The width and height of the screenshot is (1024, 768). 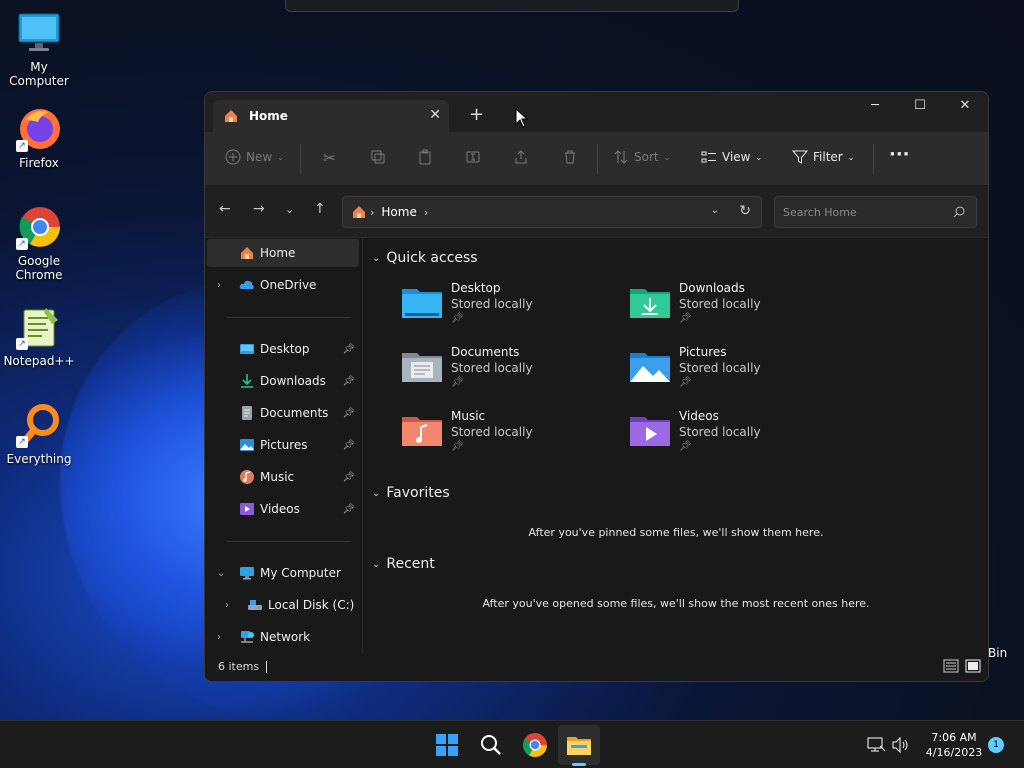 I want to click on address-history-chevron-icon: ⌄, so click(x=715, y=210).